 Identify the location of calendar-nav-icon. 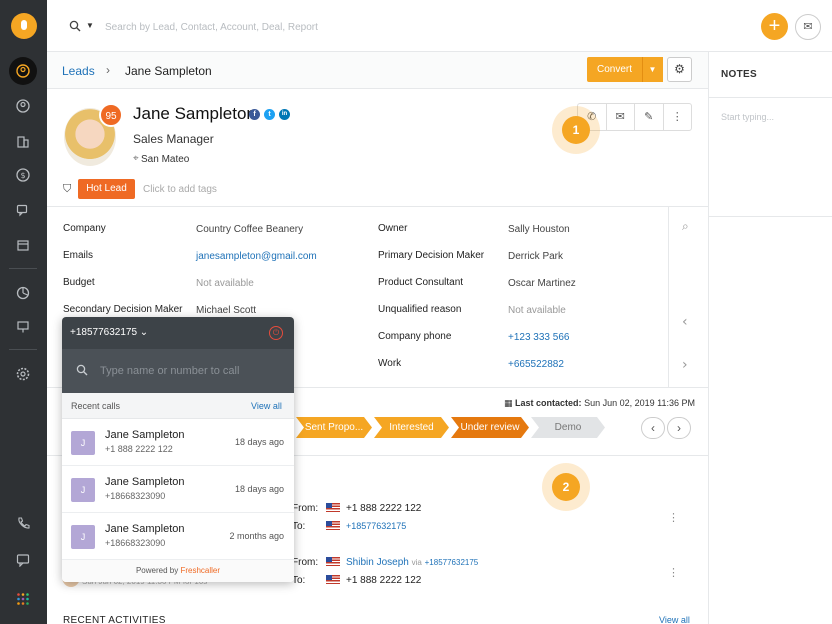
(23, 245).